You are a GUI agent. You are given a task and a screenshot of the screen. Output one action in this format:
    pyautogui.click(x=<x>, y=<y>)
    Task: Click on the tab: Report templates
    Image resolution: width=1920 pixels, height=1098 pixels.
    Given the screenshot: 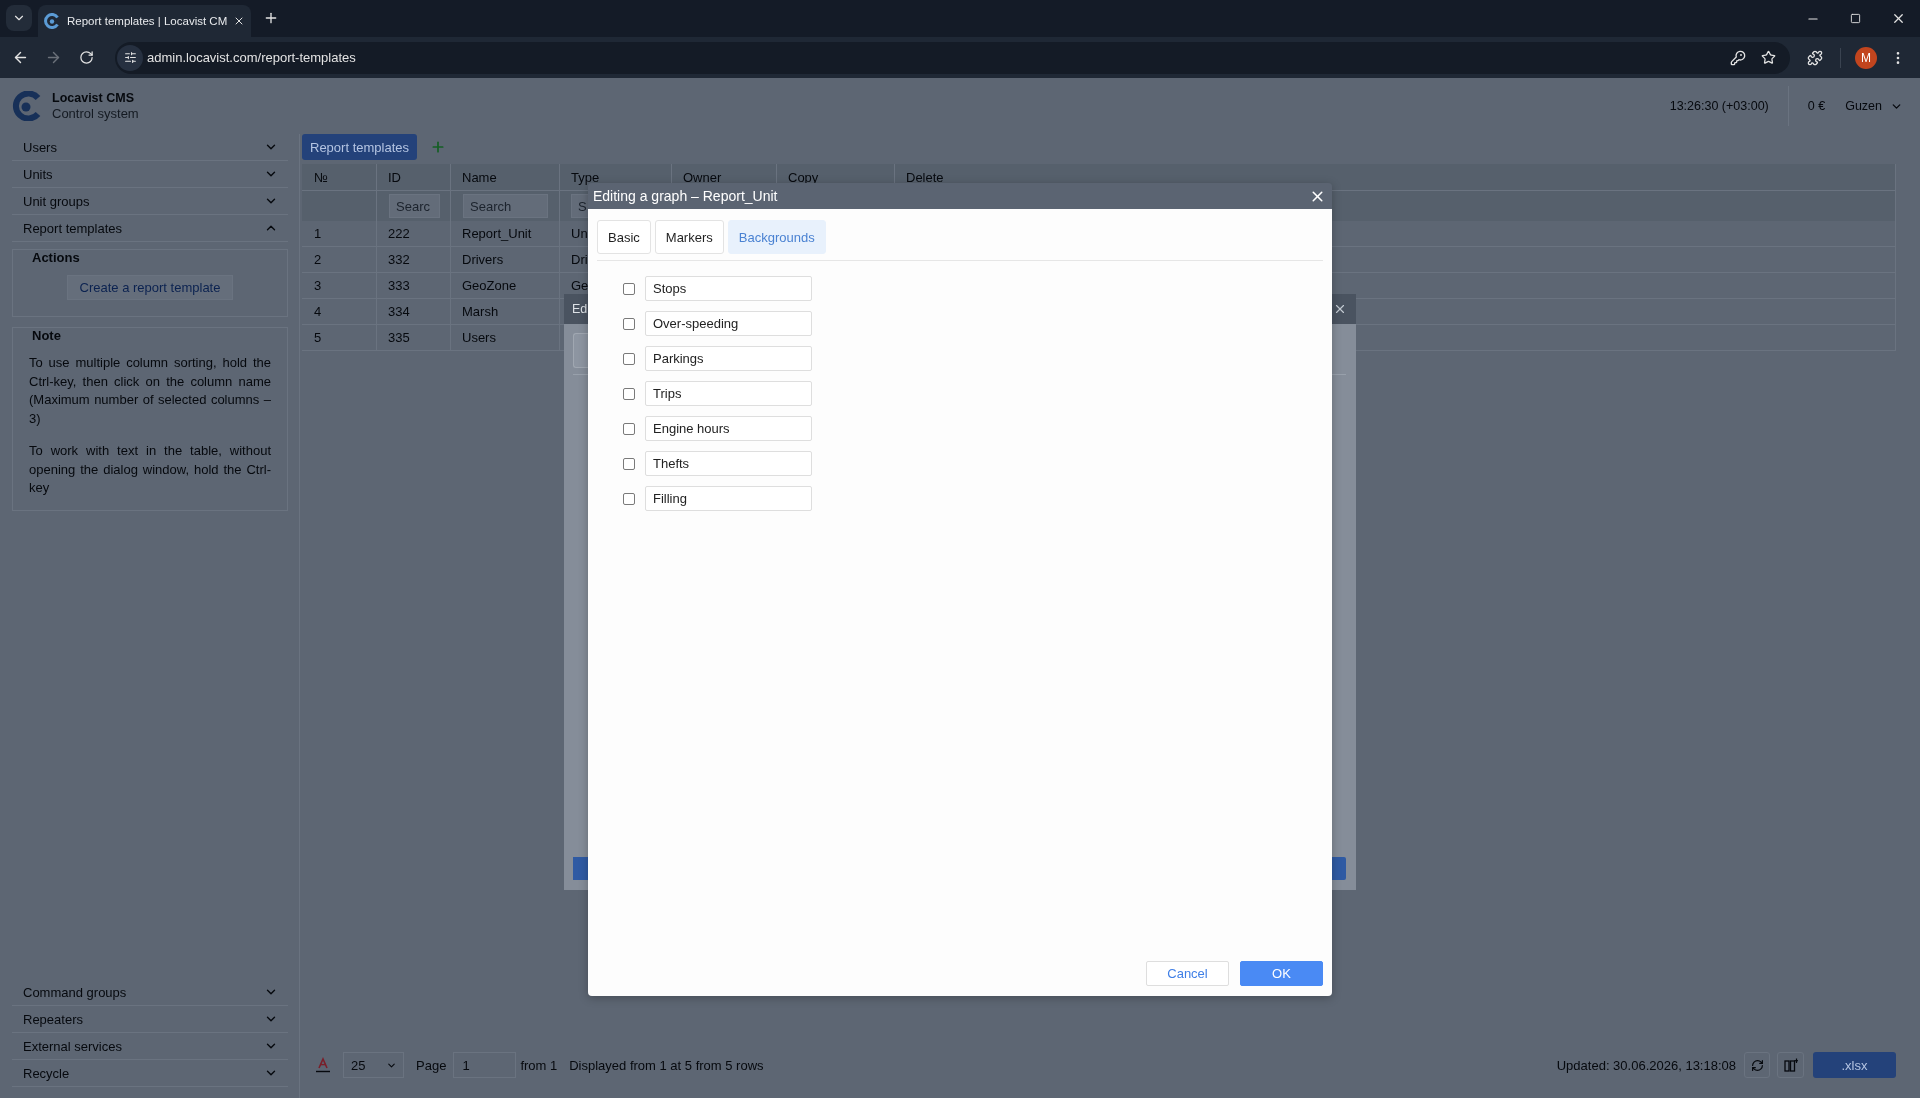 What is the action you would take?
    pyautogui.click(x=359, y=147)
    